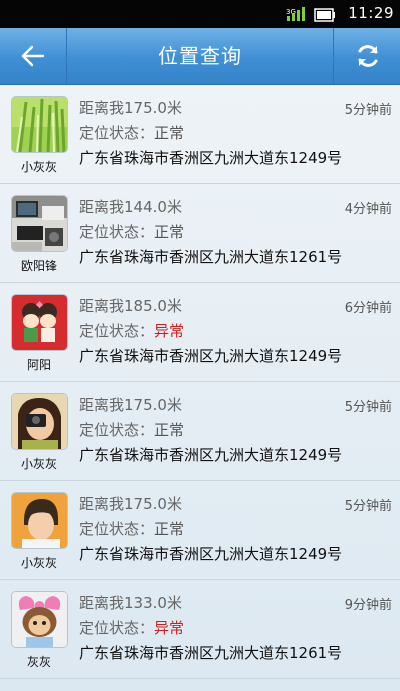  What do you see at coordinates (368, 308) in the screenshot?
I see `update-time: 6分钟前` at bounding box center [368, 308].